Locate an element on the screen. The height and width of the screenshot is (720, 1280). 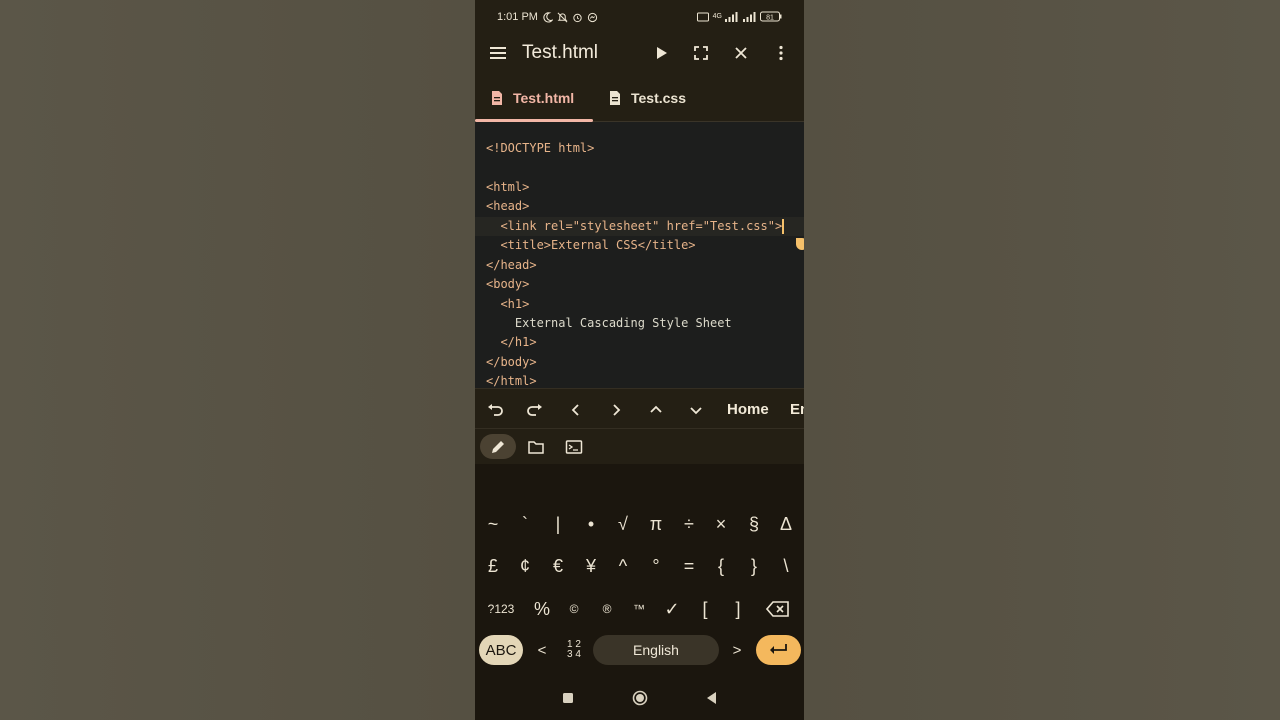
key: % is located at coordinates (542, 609).